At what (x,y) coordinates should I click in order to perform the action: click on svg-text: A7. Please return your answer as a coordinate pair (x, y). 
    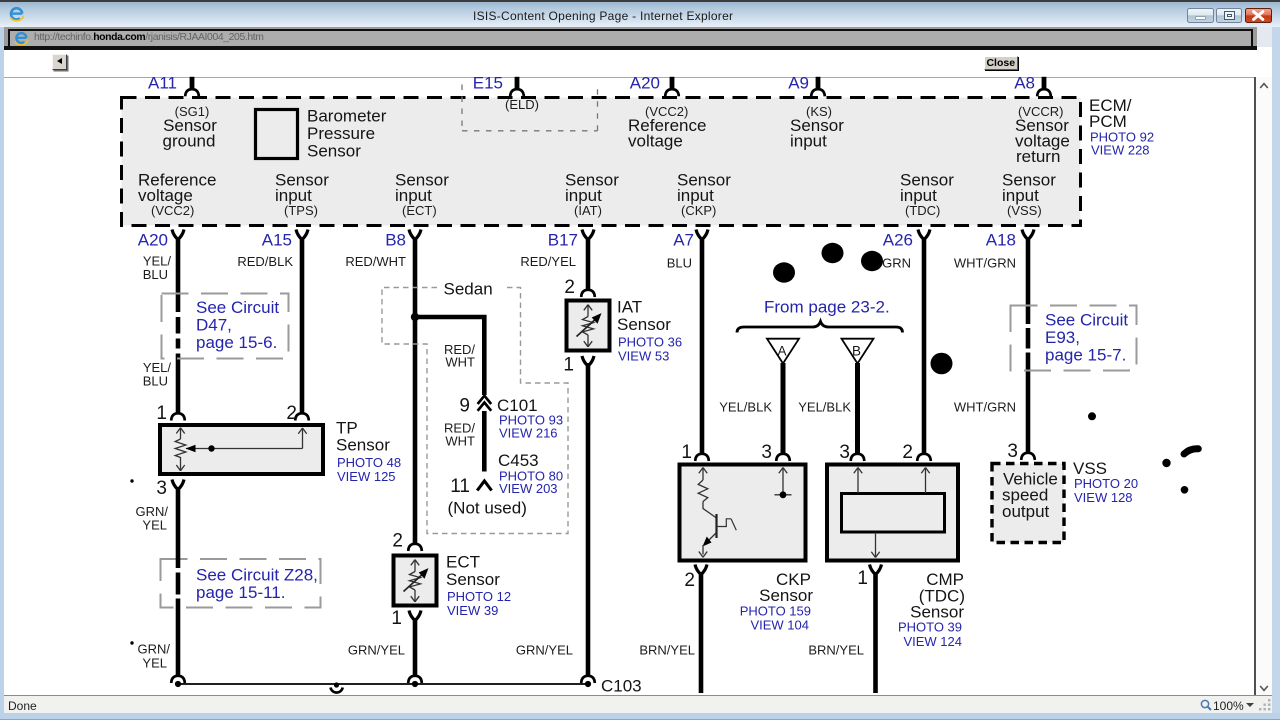
    Looking at the image, I should click on (683, 240).